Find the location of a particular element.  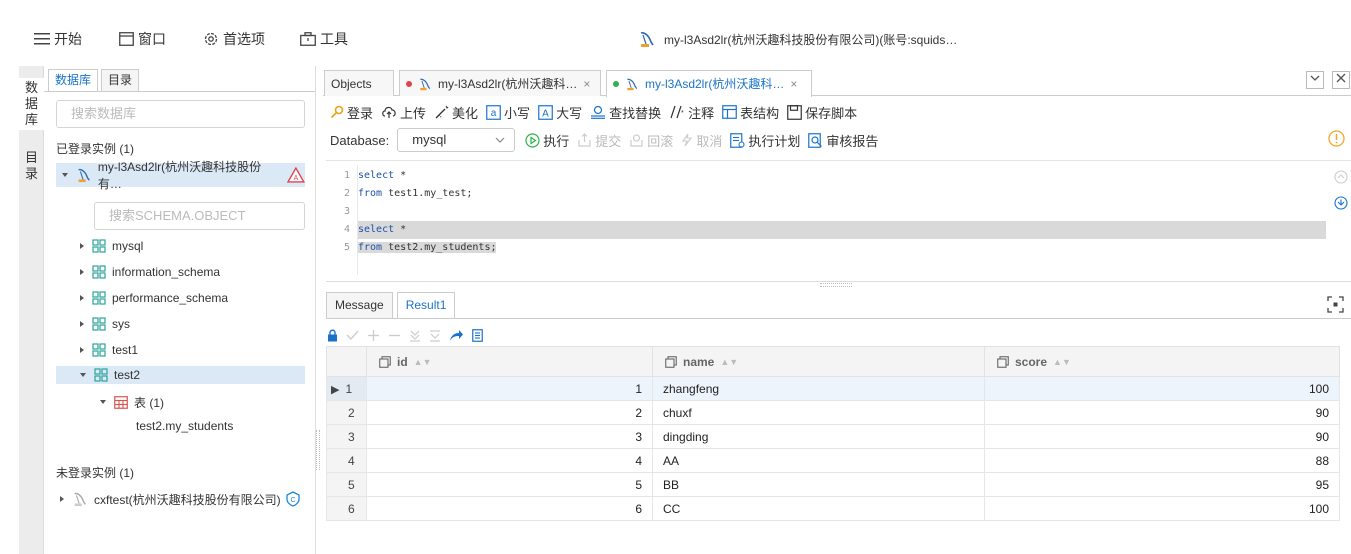

tab-result1: Result1 is located at coordinates (426, 305).